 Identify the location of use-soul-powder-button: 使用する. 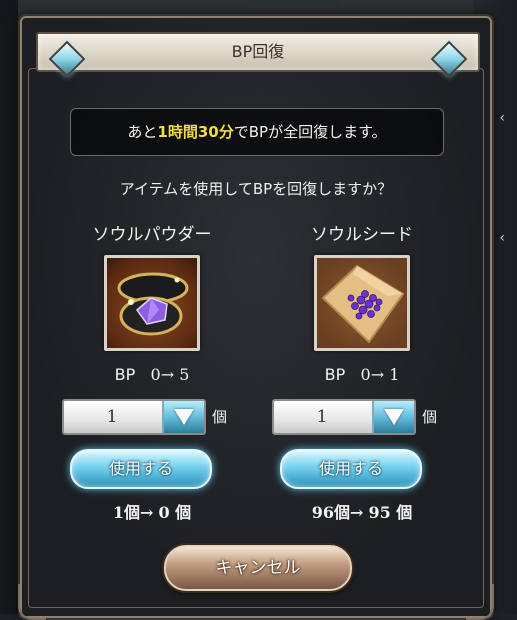
(141, 469).